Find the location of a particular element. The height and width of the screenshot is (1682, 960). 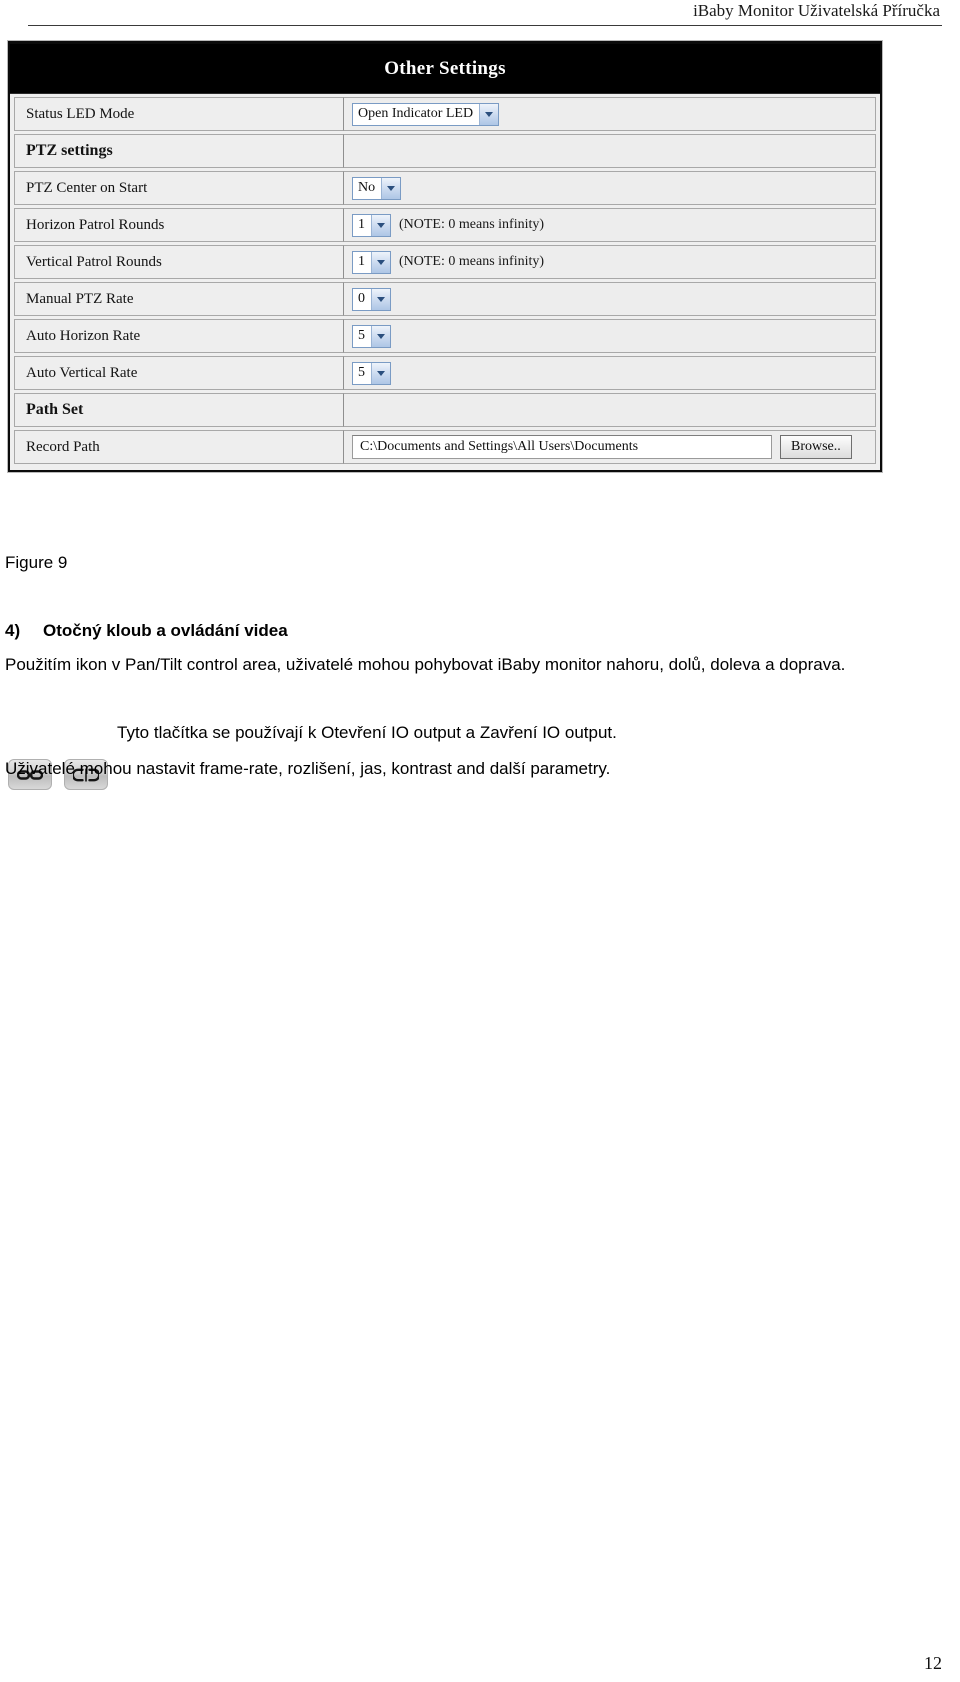

table-row: Auto Vertical Rate 5 is located at coordinates (445, 373).